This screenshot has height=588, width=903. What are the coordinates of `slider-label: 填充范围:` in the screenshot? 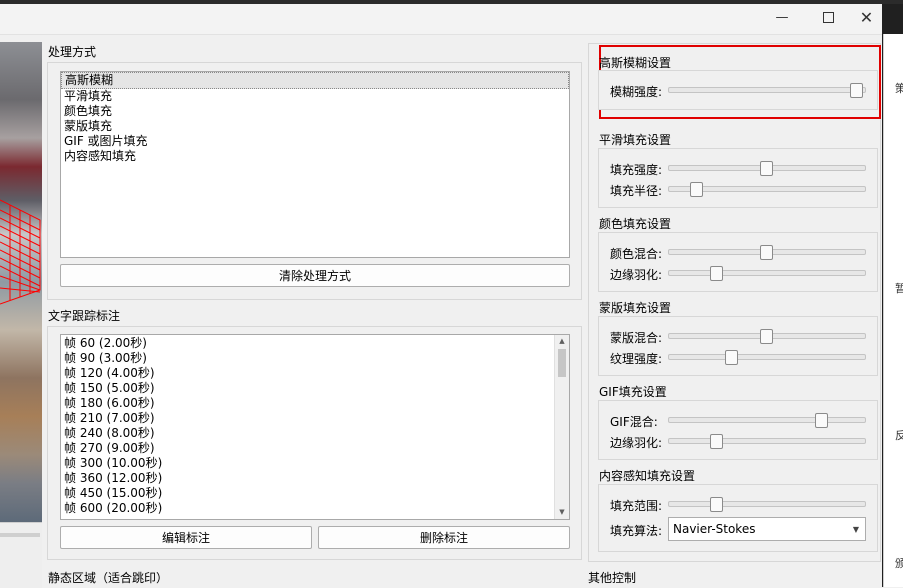 It's located at (636, 506).